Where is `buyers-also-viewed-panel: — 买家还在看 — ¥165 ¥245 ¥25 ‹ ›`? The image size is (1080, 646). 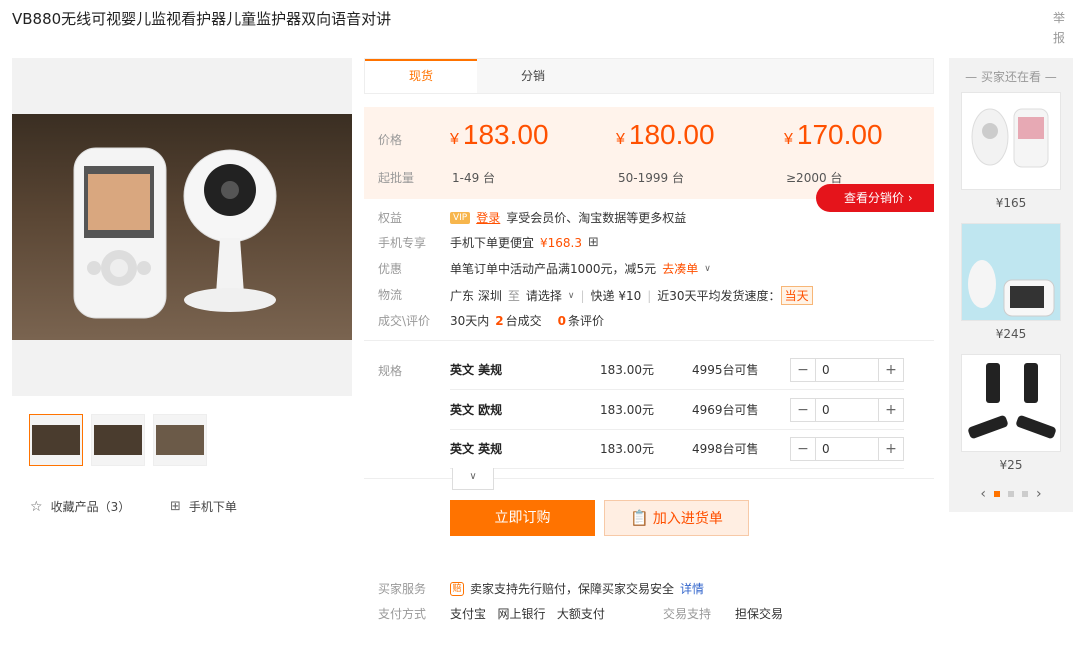
buyers-also-viewed-panel: — 买家还在看 — ¥165 ¥245 ¥25 ‹ › is located at coordinates (1011, 285).